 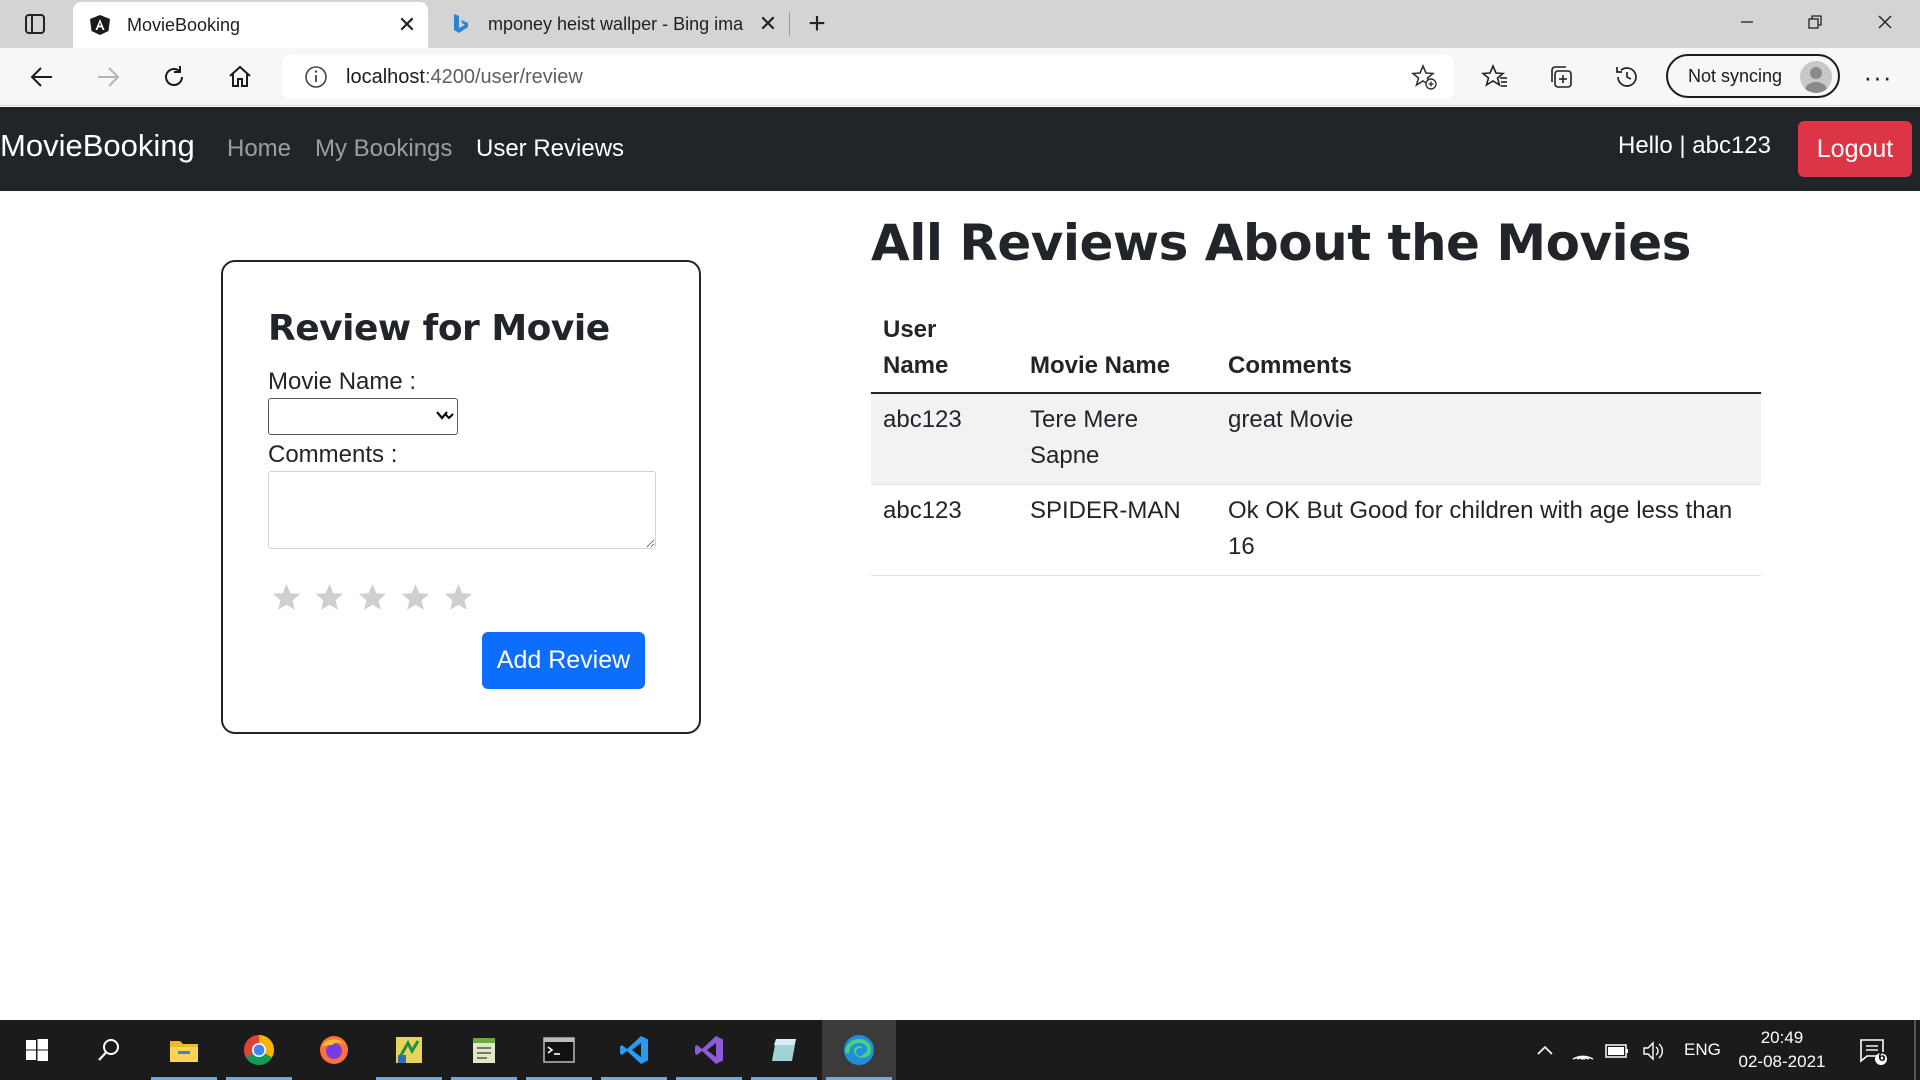 I want to click on cell-comment: great Movie, so click(x=1488, y=439).